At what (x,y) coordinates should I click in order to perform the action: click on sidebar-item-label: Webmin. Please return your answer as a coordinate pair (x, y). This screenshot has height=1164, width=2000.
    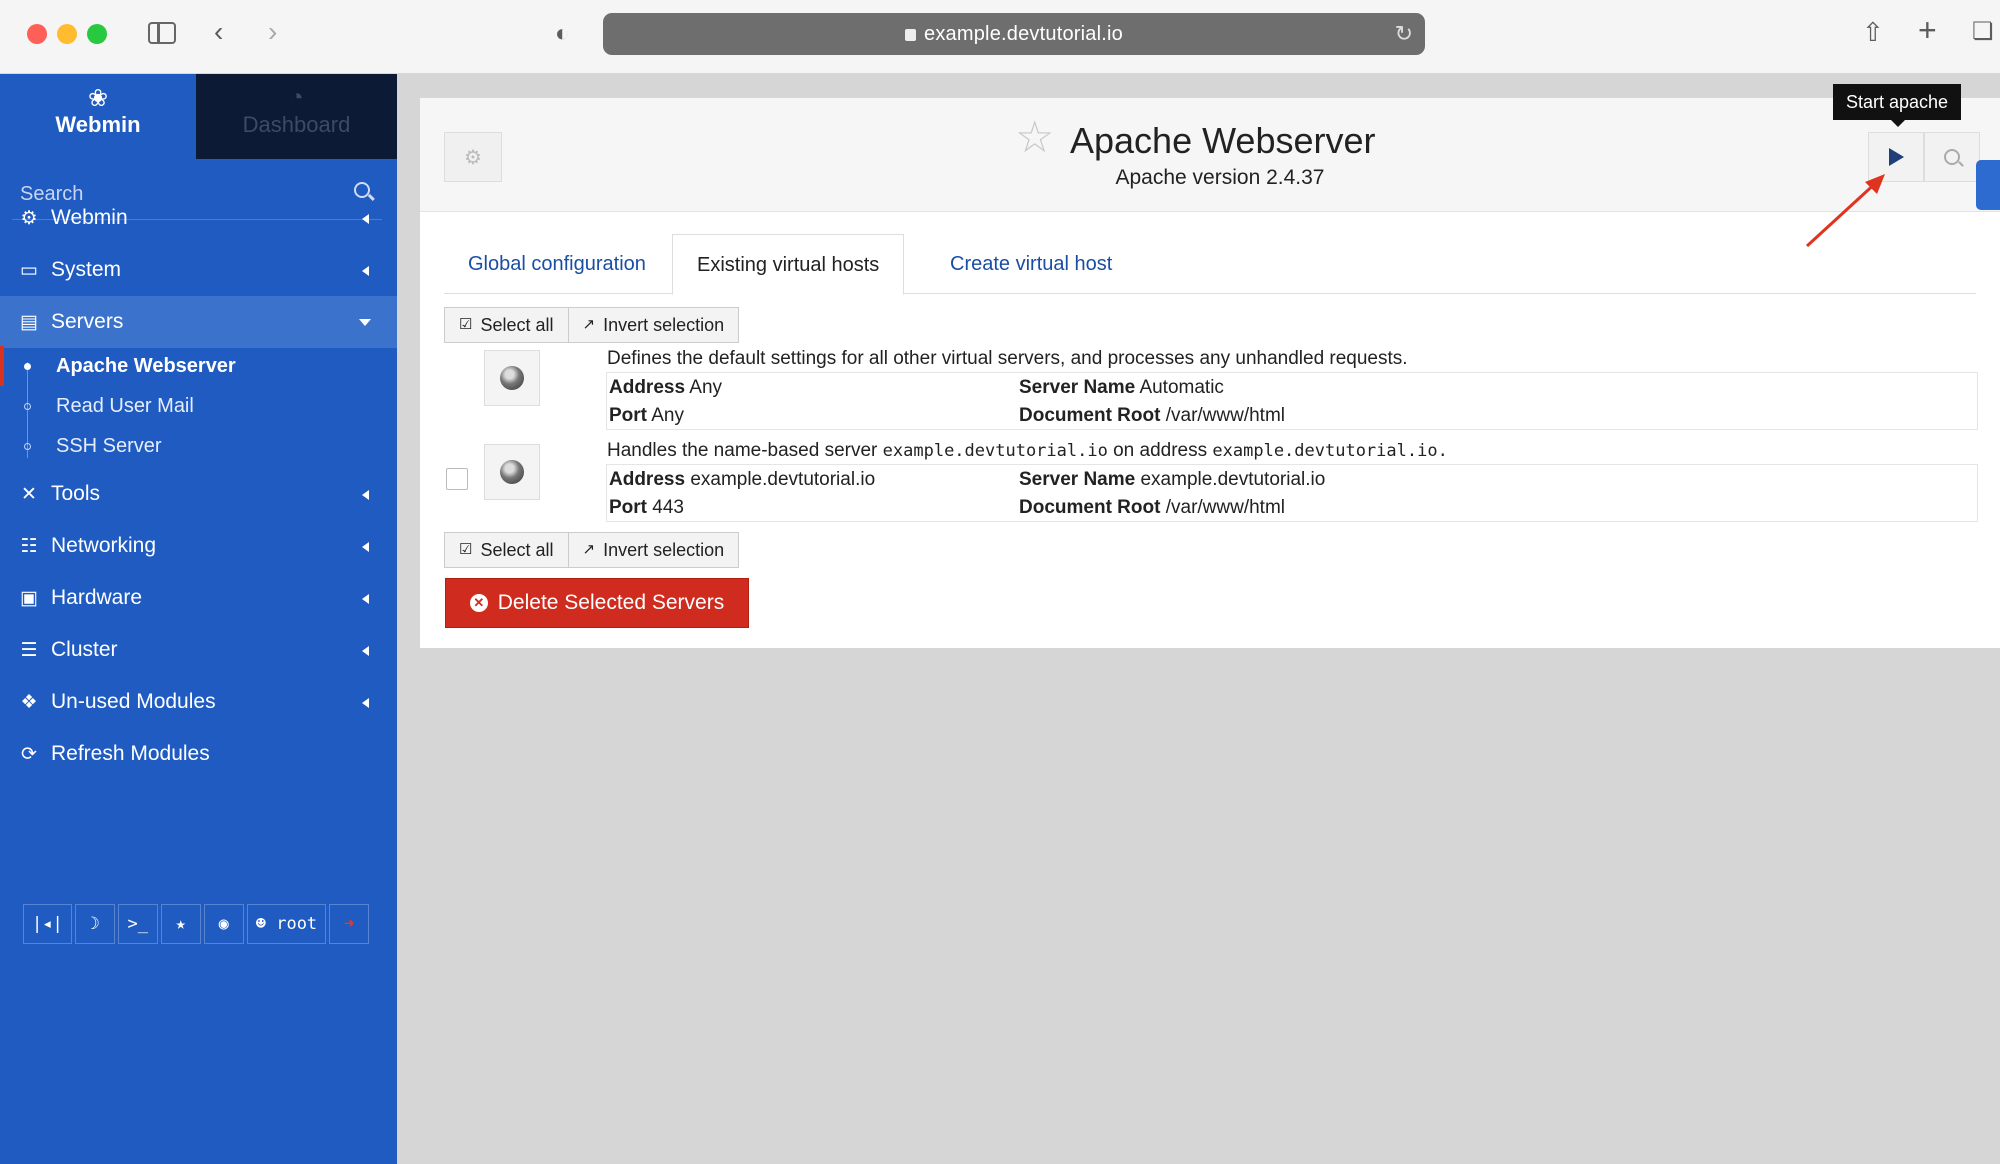
    Looking at the image, I should click on (89, 217).